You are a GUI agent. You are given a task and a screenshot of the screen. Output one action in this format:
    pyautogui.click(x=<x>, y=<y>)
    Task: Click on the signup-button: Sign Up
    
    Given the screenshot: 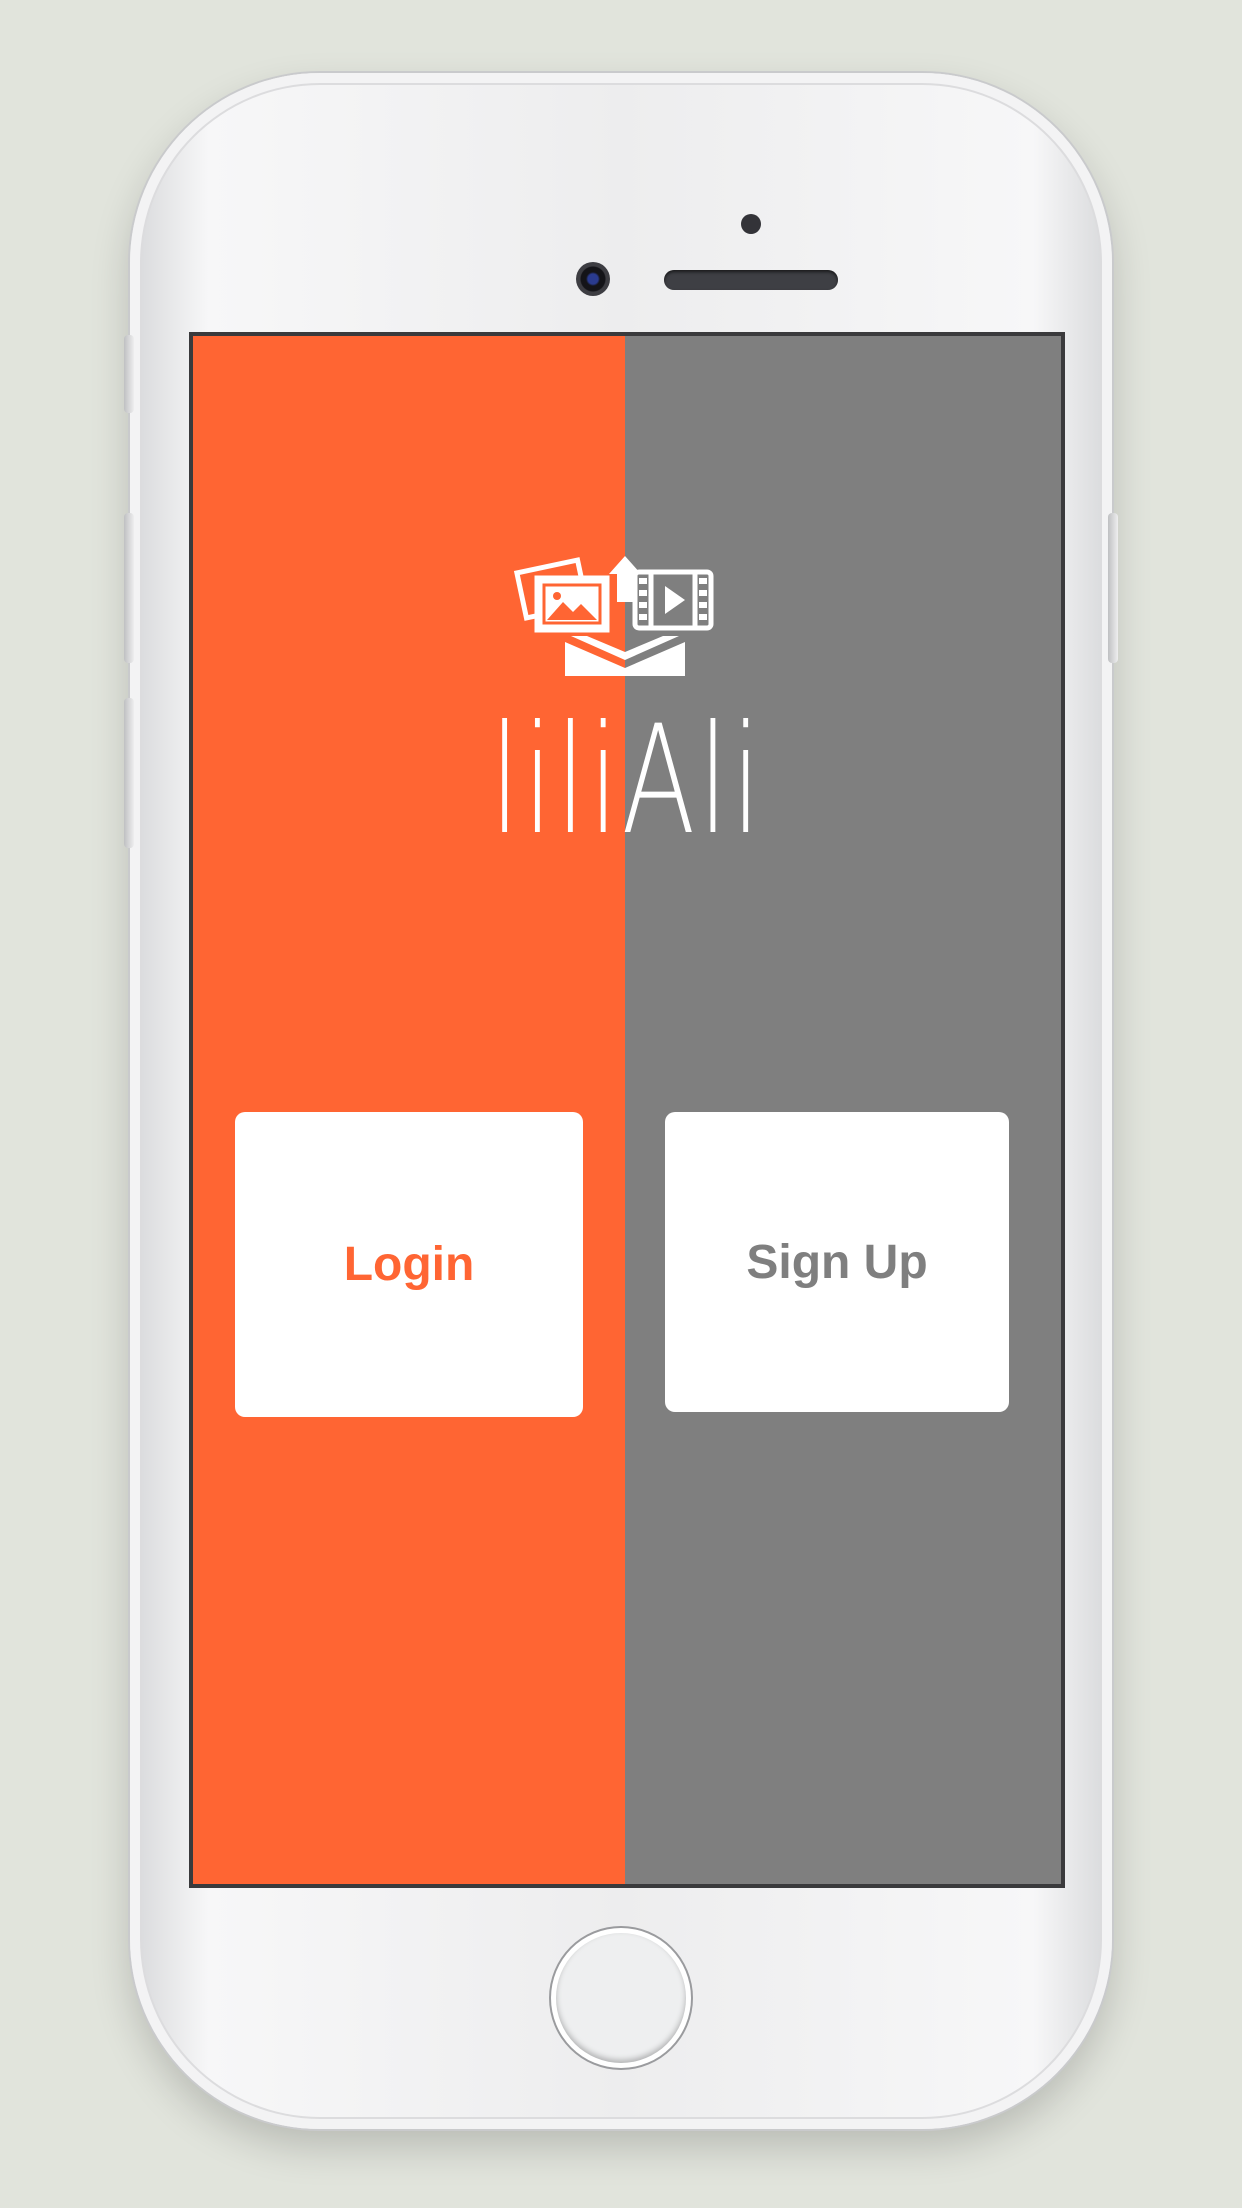 What is the action you would take?
    pyautogui.click(x=837, y=1262)
    